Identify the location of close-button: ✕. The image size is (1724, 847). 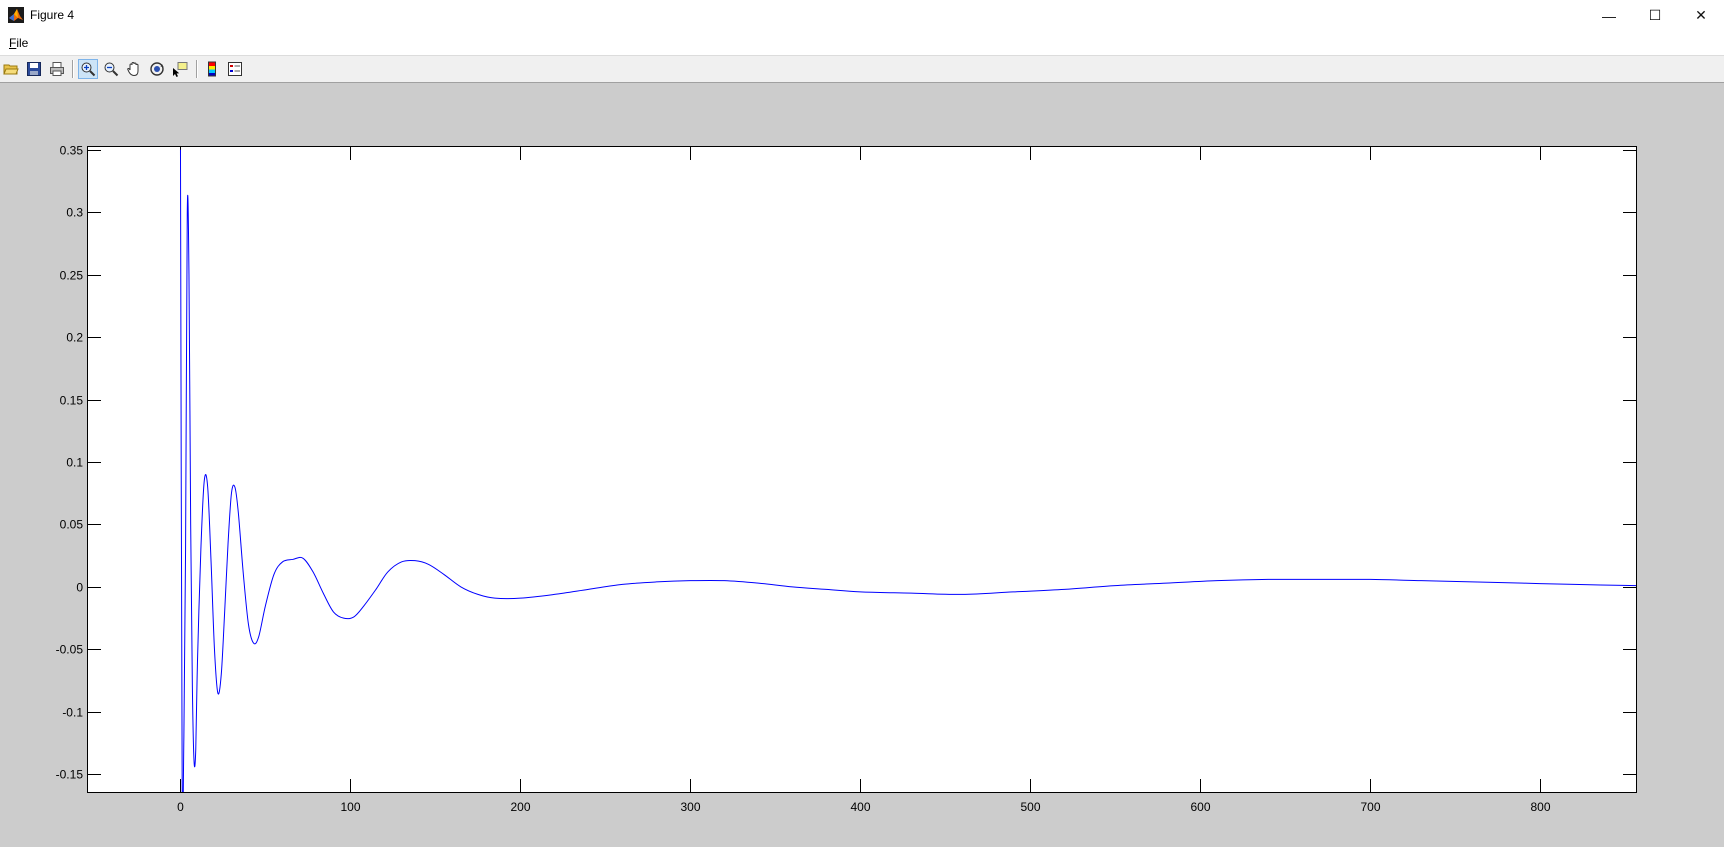
(1701, 15).